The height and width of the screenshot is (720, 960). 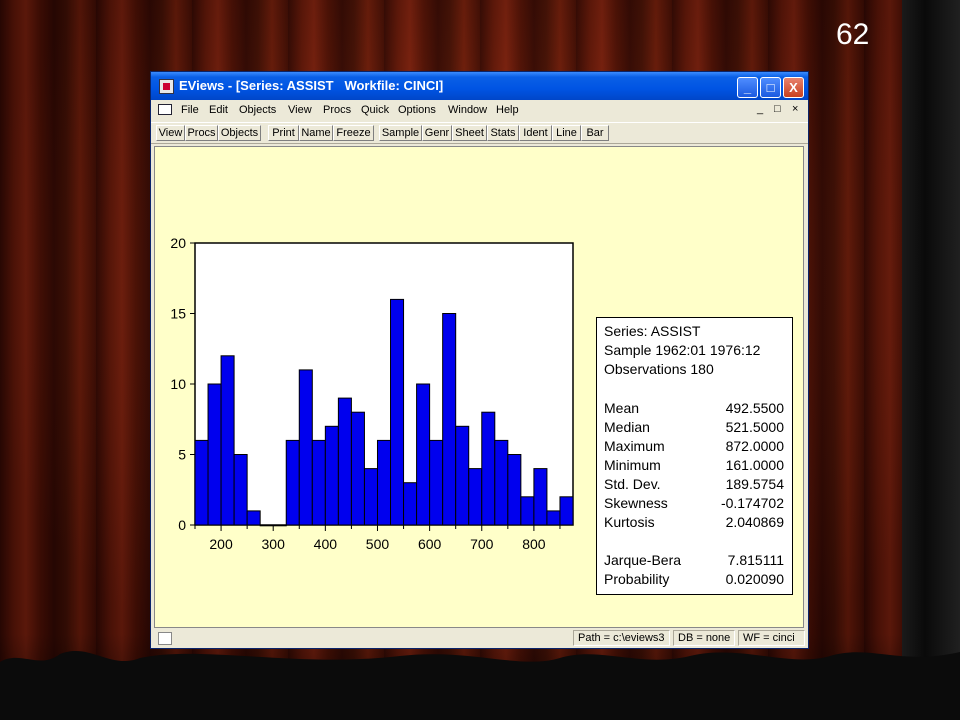 What do you see at coordinates (777, 109) in the screenshot?
I see `mdi-restore-button: □` at bounding box center [777, 109].